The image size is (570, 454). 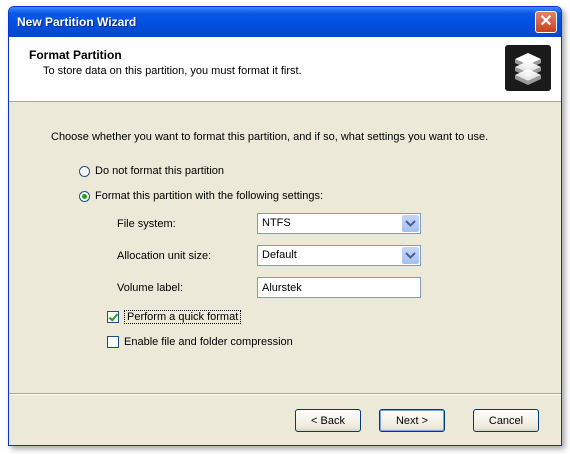 I want to click on quick-format-label: Perform a quick format, so click(x=183, y=317).